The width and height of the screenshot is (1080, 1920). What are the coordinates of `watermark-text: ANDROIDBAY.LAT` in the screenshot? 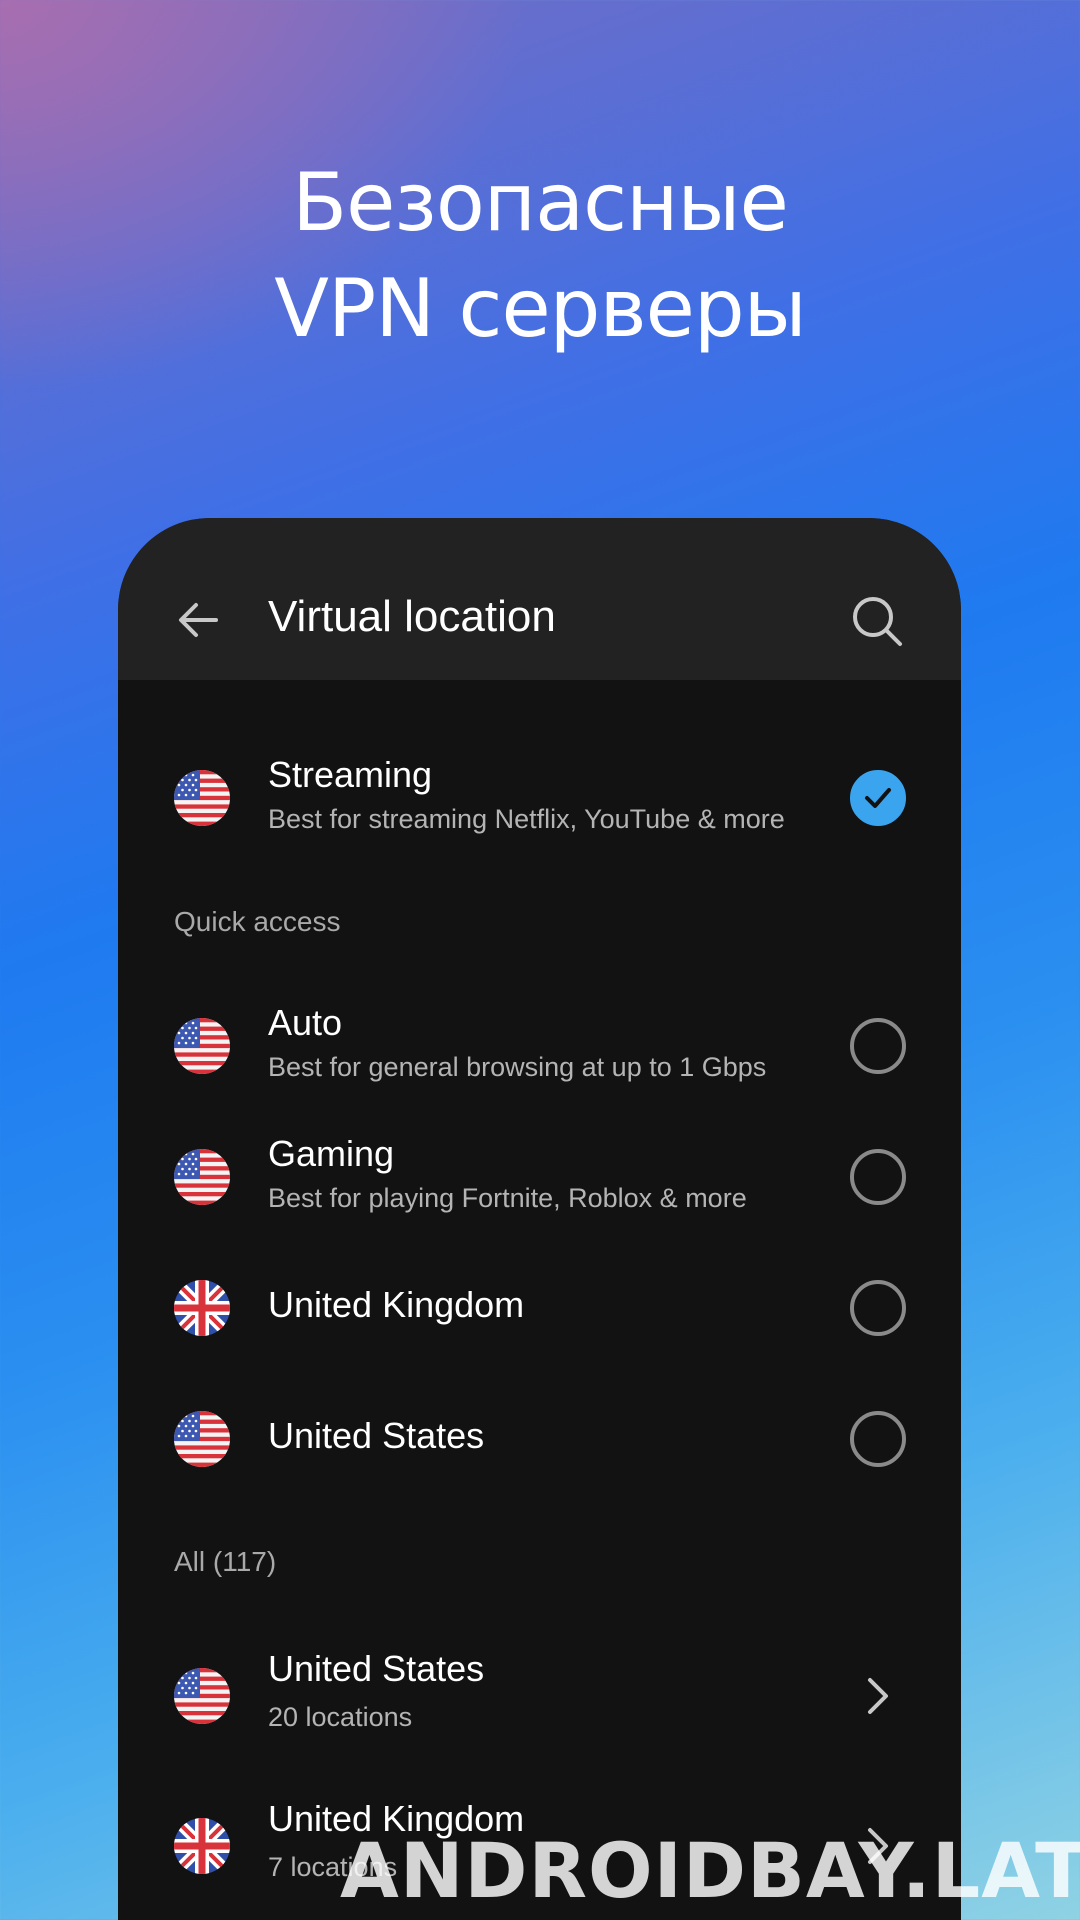 It's located at (710, 1870).